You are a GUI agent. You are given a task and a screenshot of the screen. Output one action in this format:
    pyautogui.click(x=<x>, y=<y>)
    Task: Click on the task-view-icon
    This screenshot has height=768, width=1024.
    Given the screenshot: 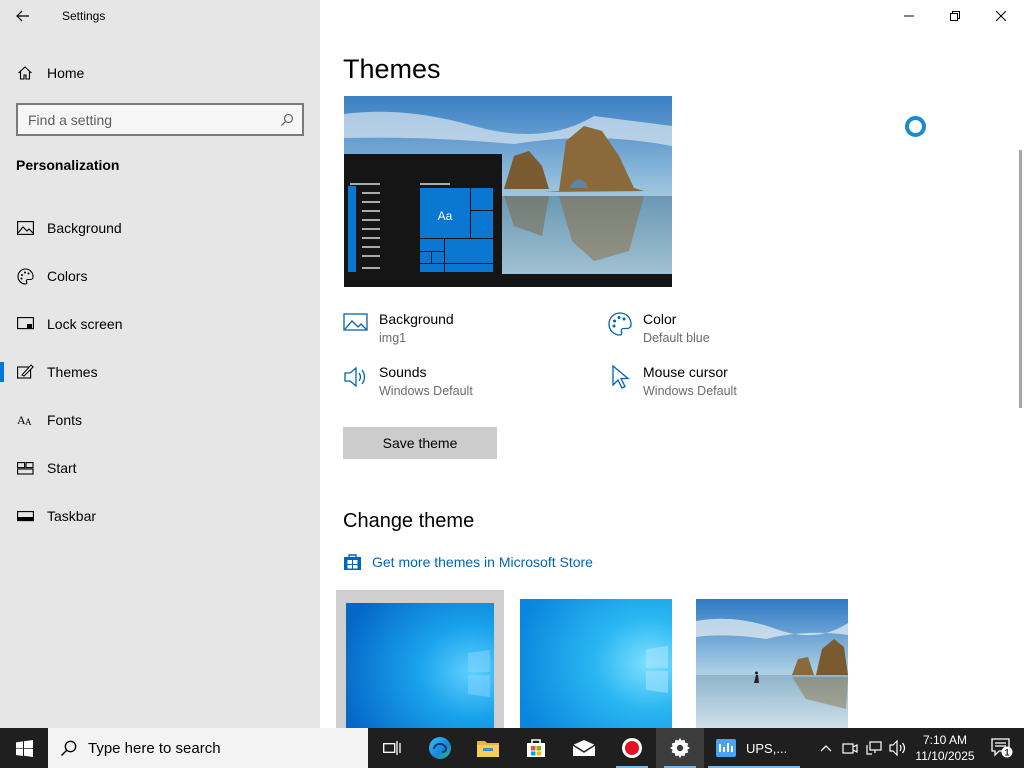 What is the action you would take?
    pyautogui.click(x=392, y=748)
    